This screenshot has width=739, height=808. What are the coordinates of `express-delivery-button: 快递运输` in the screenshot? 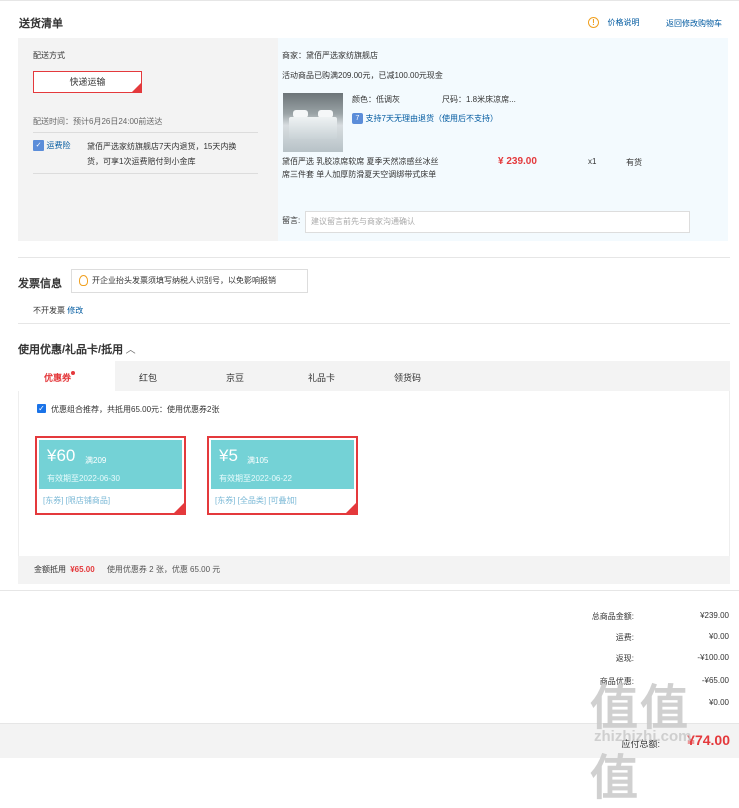 It's located at (87, 82).